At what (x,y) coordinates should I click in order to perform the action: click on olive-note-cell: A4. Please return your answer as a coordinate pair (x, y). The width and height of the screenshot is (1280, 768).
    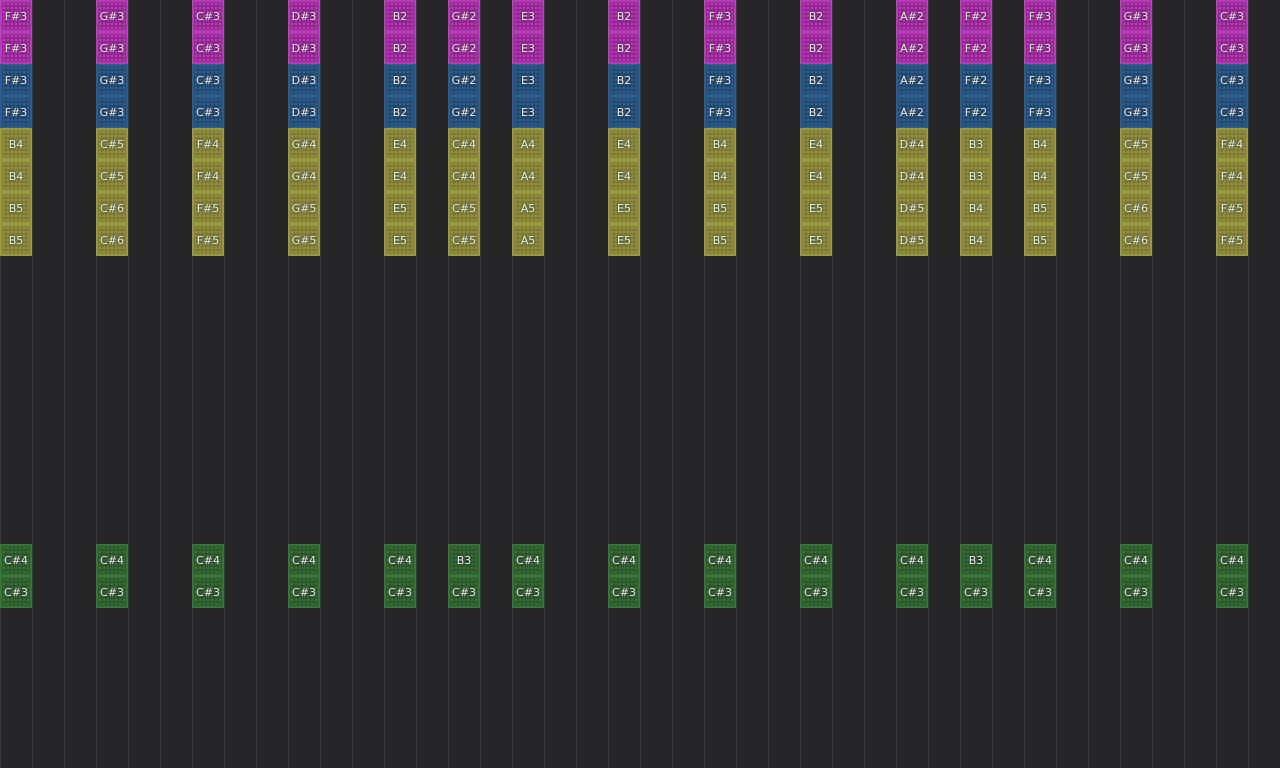
    Looking at the image, I should click on (528, 176).